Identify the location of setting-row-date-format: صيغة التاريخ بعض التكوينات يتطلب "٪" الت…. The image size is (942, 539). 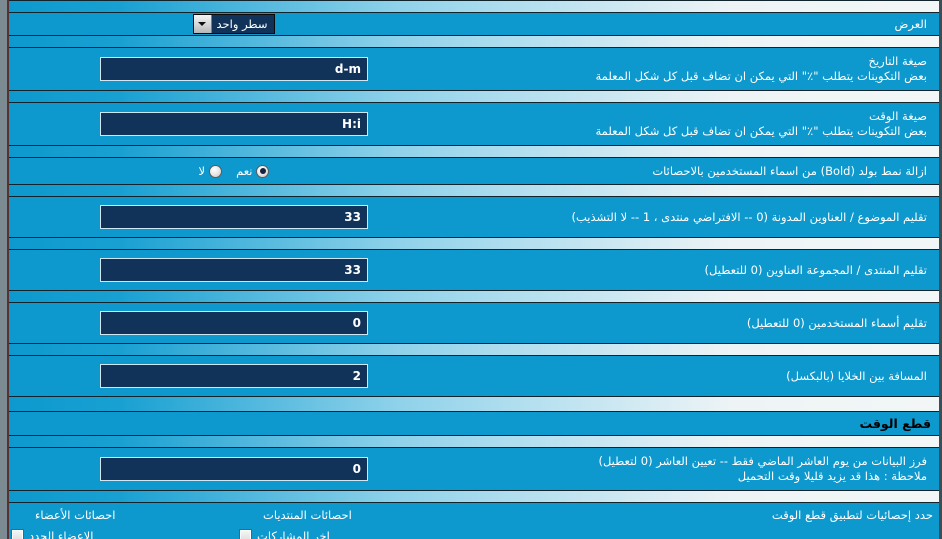
(473, 69).